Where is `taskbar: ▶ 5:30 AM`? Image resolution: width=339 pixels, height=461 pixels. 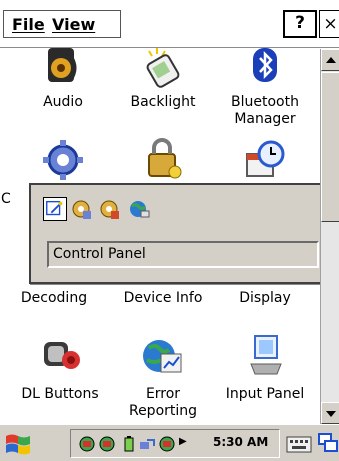
taskbar: ▶ 5:30 AM is located at coordinates (169, 442).